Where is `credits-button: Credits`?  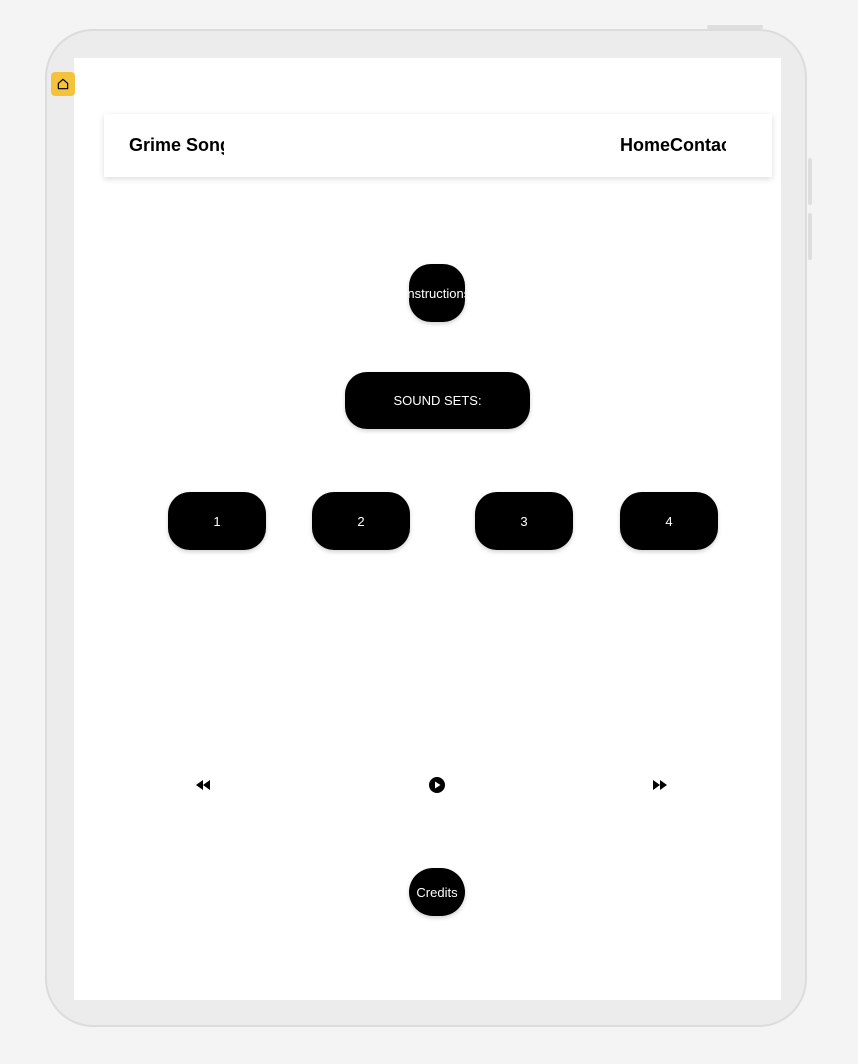
credits-button: Credits is located at coordinates (437, 892).